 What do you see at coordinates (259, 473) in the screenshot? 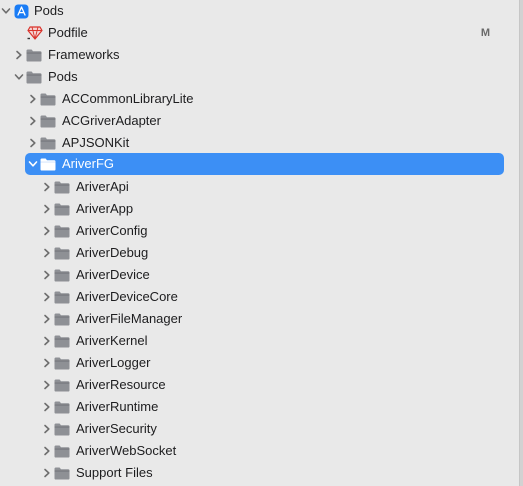
I see `tree-row-subfolder: Support Files` at bounding box center [259, 473].